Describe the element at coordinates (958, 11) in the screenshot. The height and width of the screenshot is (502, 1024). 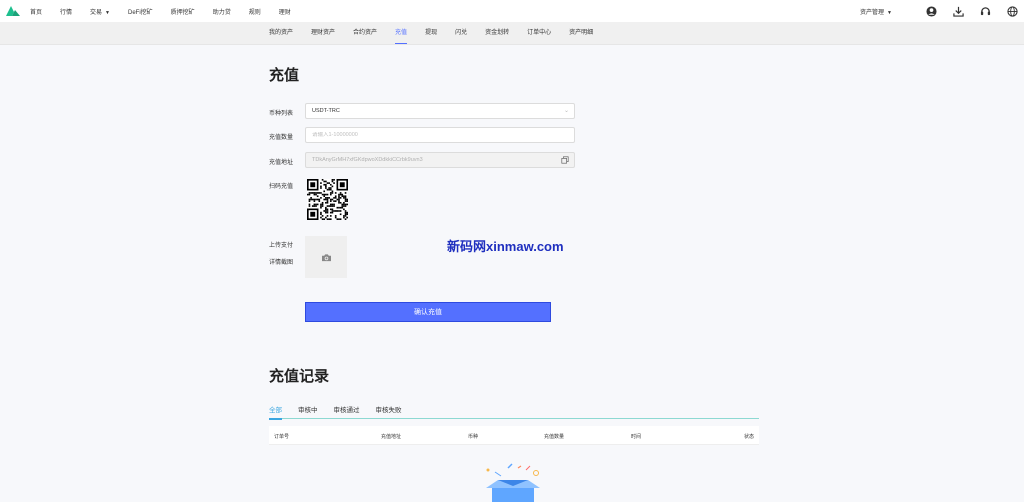
I see `download-icon` at that location.